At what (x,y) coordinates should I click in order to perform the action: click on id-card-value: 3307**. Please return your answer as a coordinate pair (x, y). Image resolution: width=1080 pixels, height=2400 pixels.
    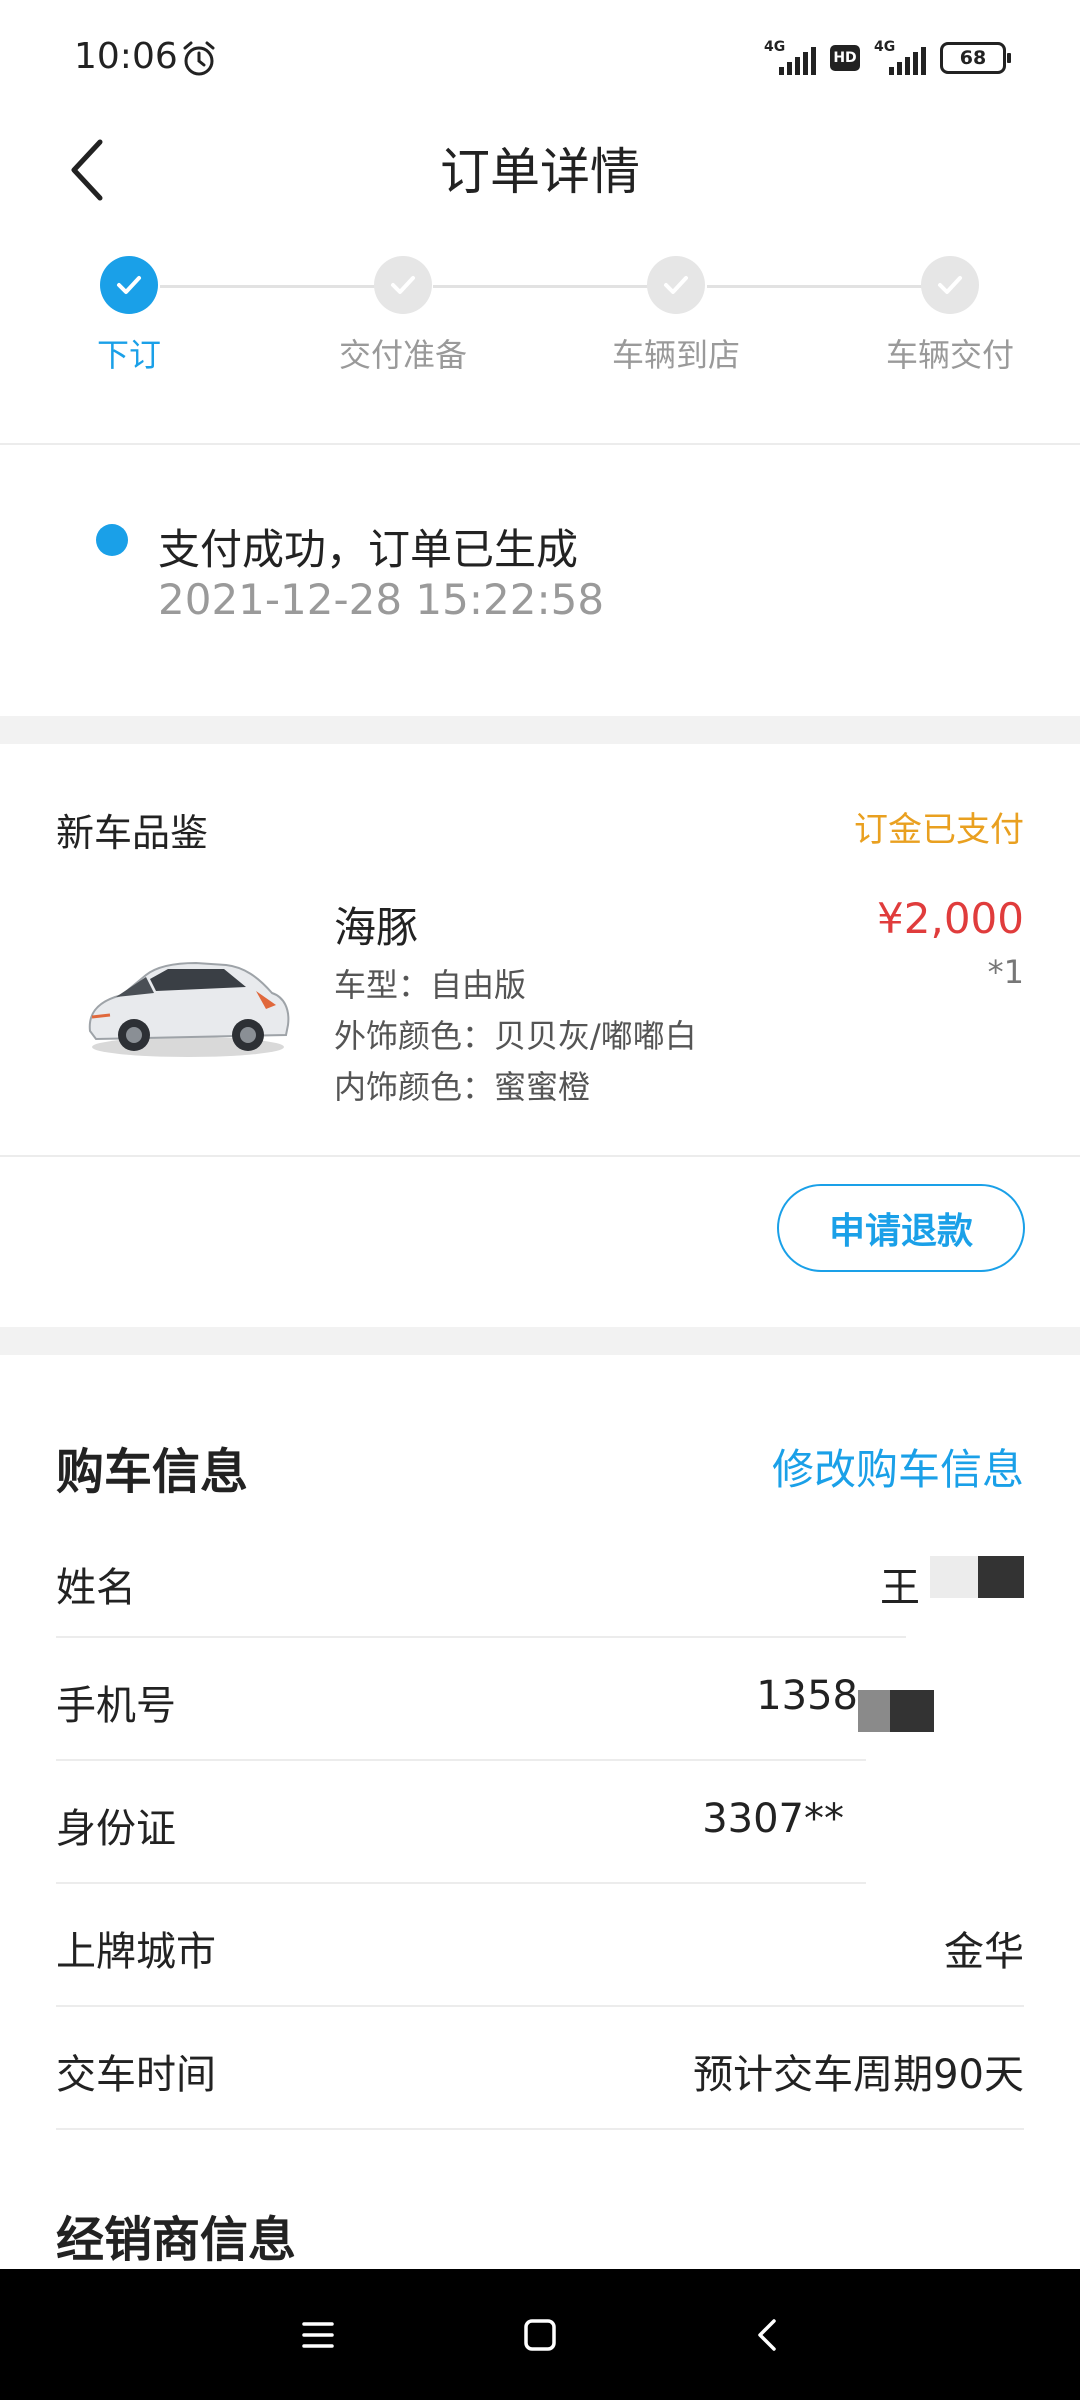
    Looking at the image, I should click on (773, 1819).